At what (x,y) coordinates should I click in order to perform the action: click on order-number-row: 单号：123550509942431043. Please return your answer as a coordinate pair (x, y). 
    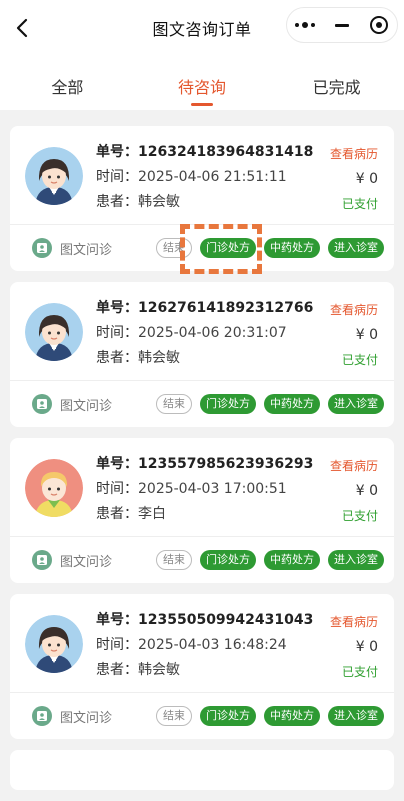
    Looking at the image, I should click on (204, 620).